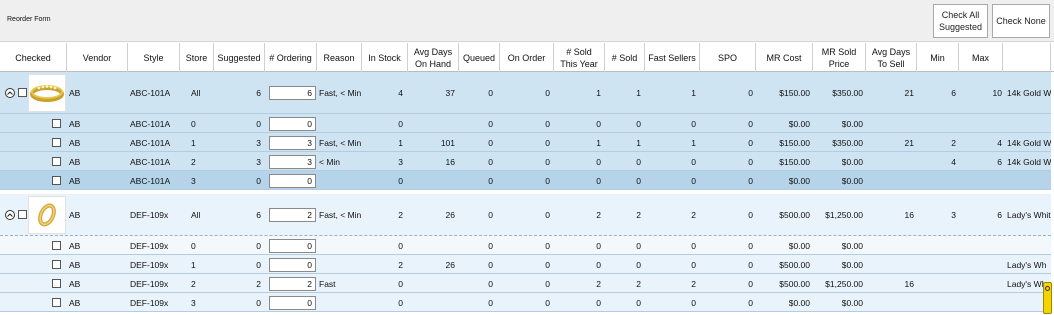 The image size is (1054, 315). I want to click on column-header-avg-days-sell: Avg Days To Sell, so click(891, 57).